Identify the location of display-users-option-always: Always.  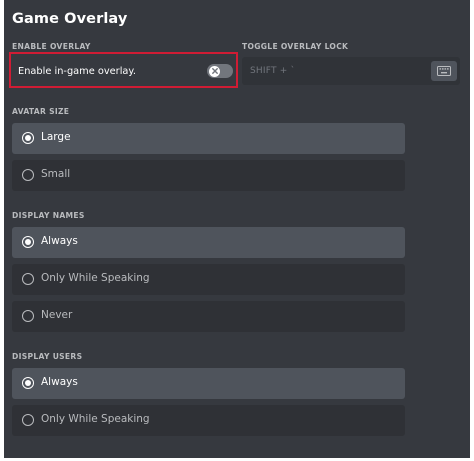
(208, 383).